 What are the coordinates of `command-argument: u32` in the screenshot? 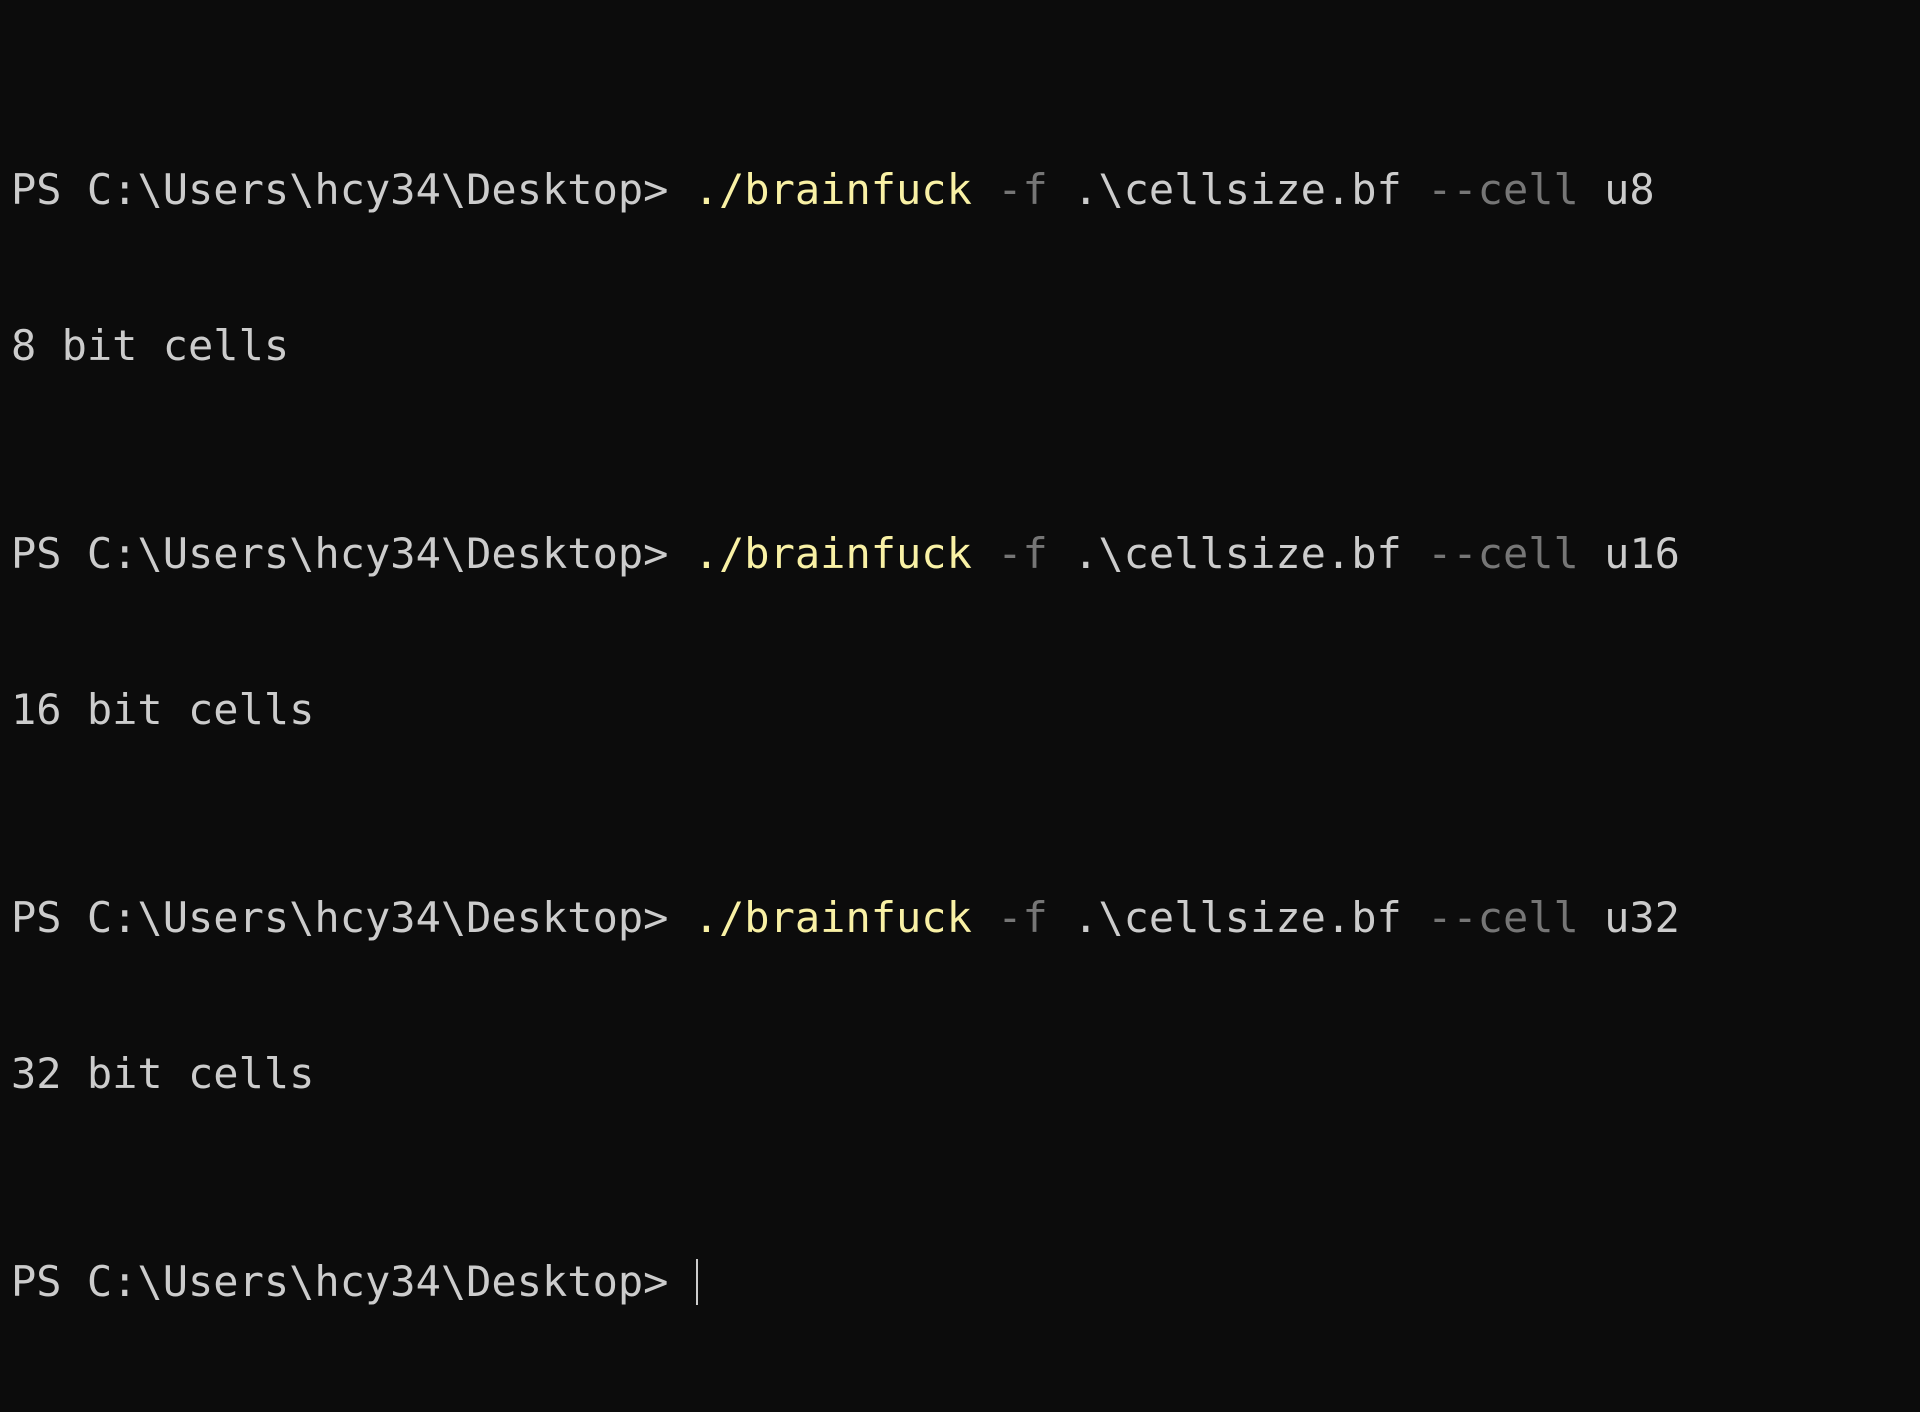 It's located at (1642, 917).